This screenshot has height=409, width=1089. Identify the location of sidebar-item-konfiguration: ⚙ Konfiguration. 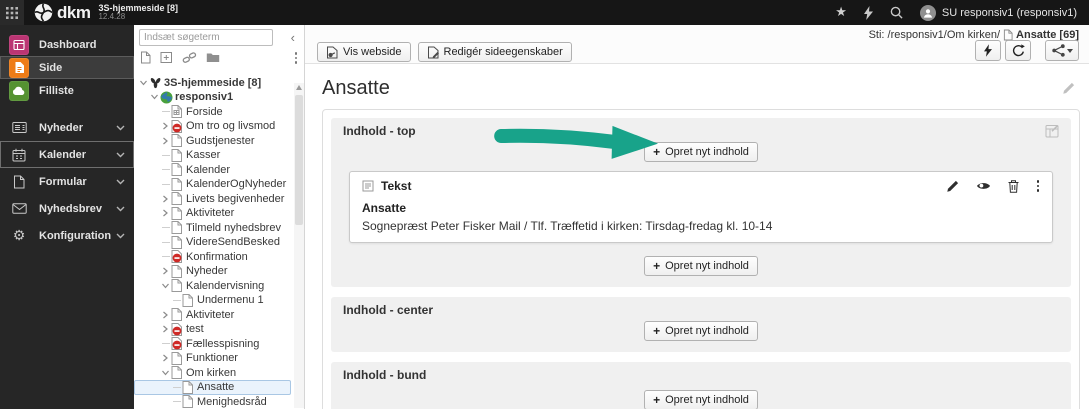
(67, 235).